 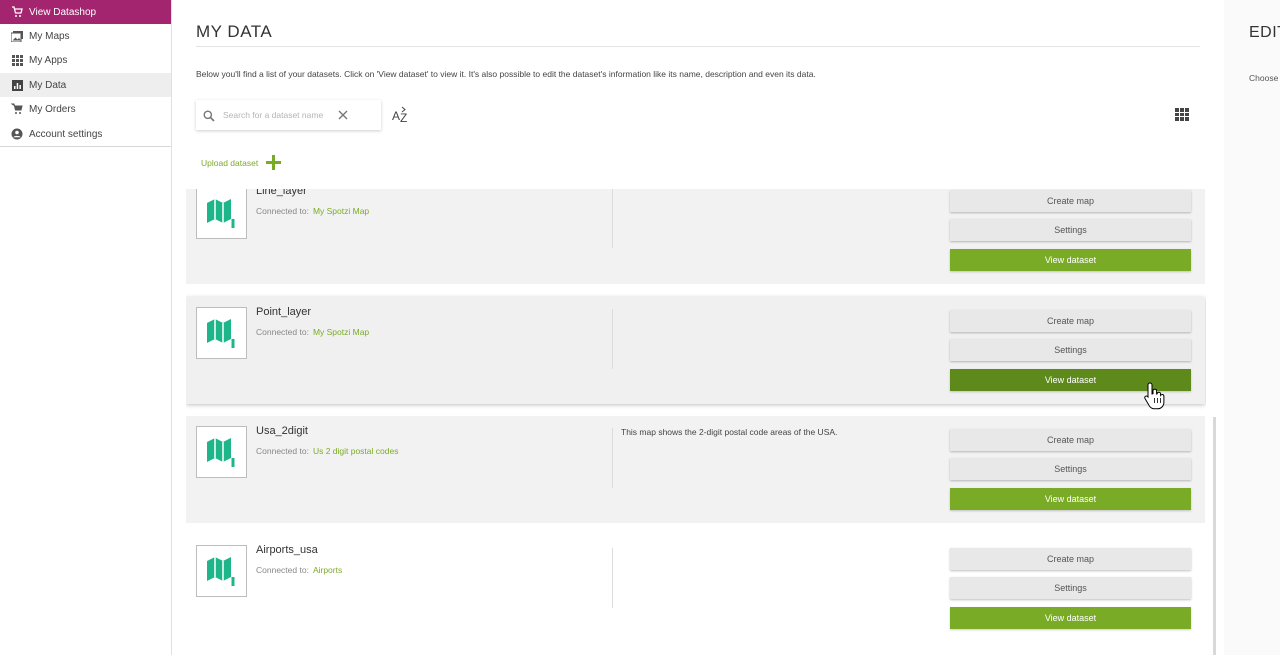 I want to click on sidebar-item-label: View Datashop, so click(x=63, y=12).